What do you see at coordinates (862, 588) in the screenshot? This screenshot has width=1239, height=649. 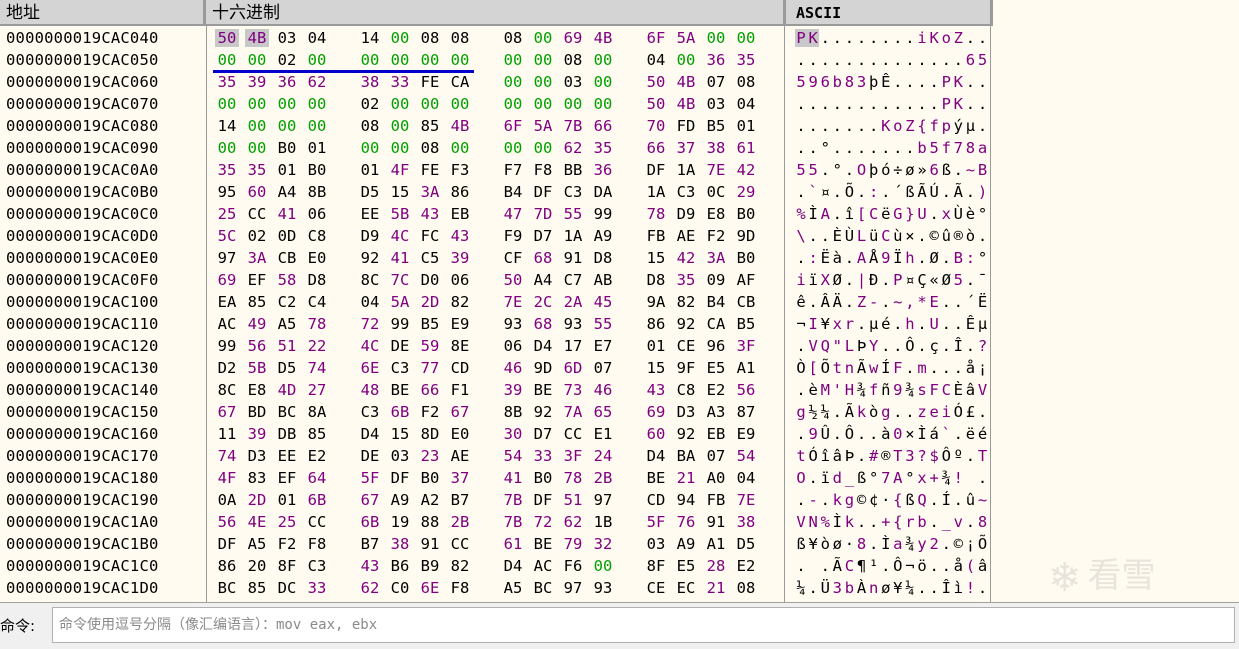 I see `ascii-char: À` at bounding box center [862, 588].